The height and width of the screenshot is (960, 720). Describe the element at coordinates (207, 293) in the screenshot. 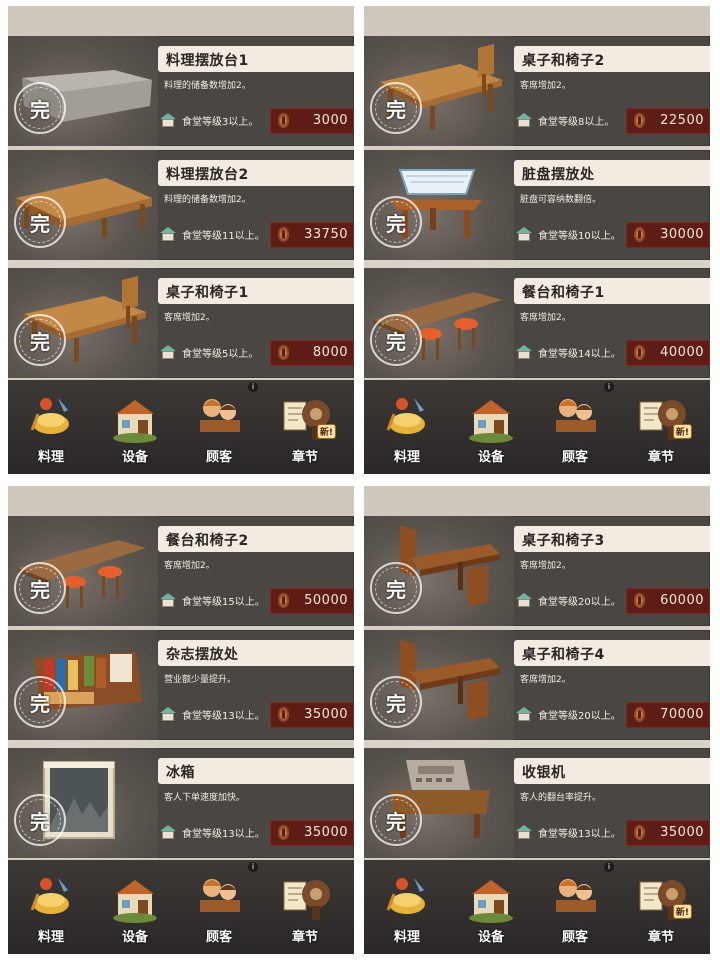

I see `item-name: 桌子和椅子1` at that location.